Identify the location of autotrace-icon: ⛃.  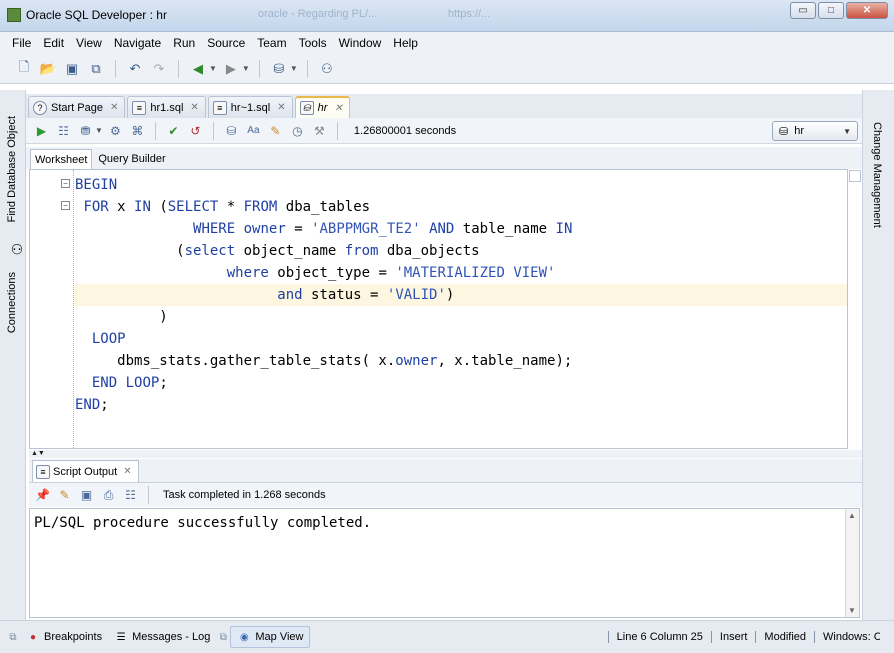
(85, 130).